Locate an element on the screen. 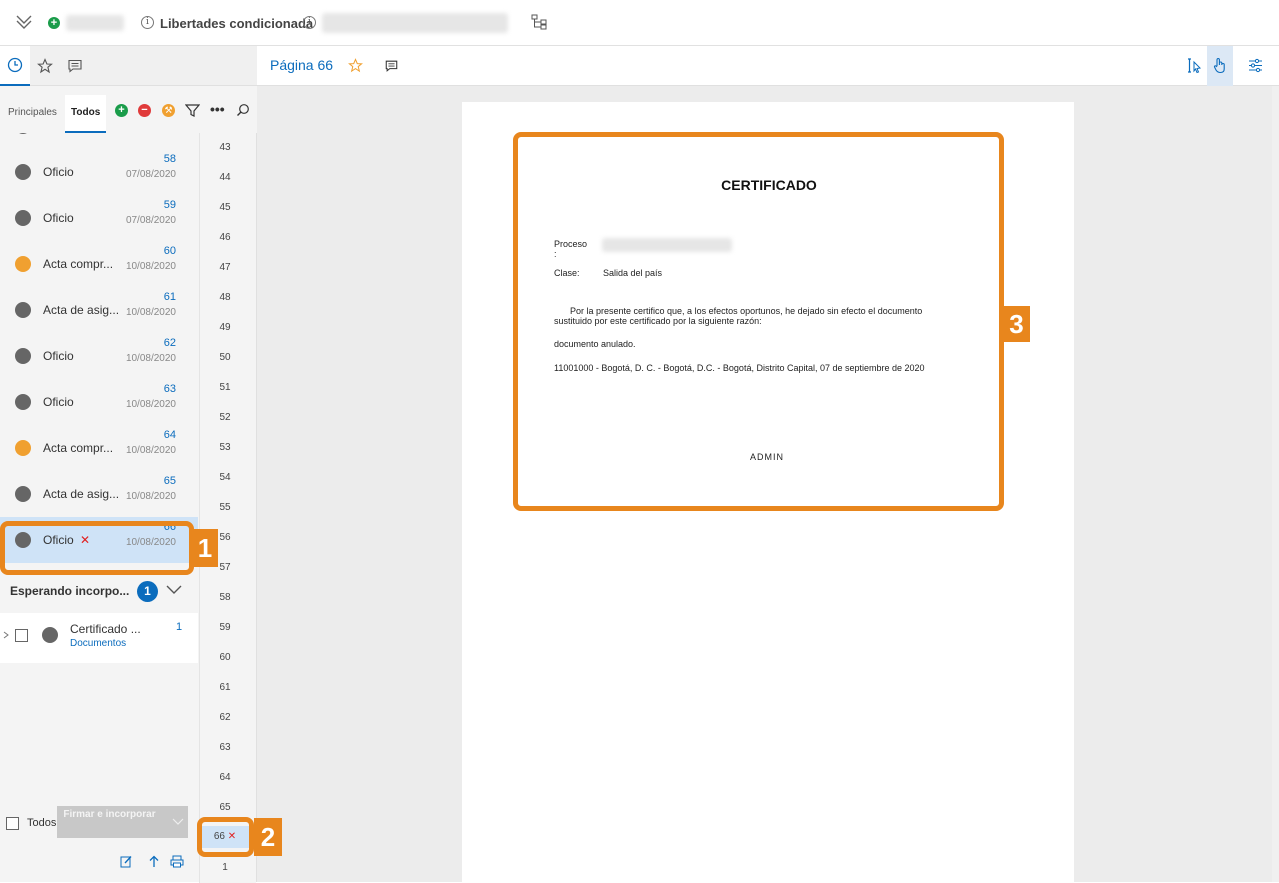 The image size is (1279, 883). subtab-principales: Principales is located at coordinates (32, 112).